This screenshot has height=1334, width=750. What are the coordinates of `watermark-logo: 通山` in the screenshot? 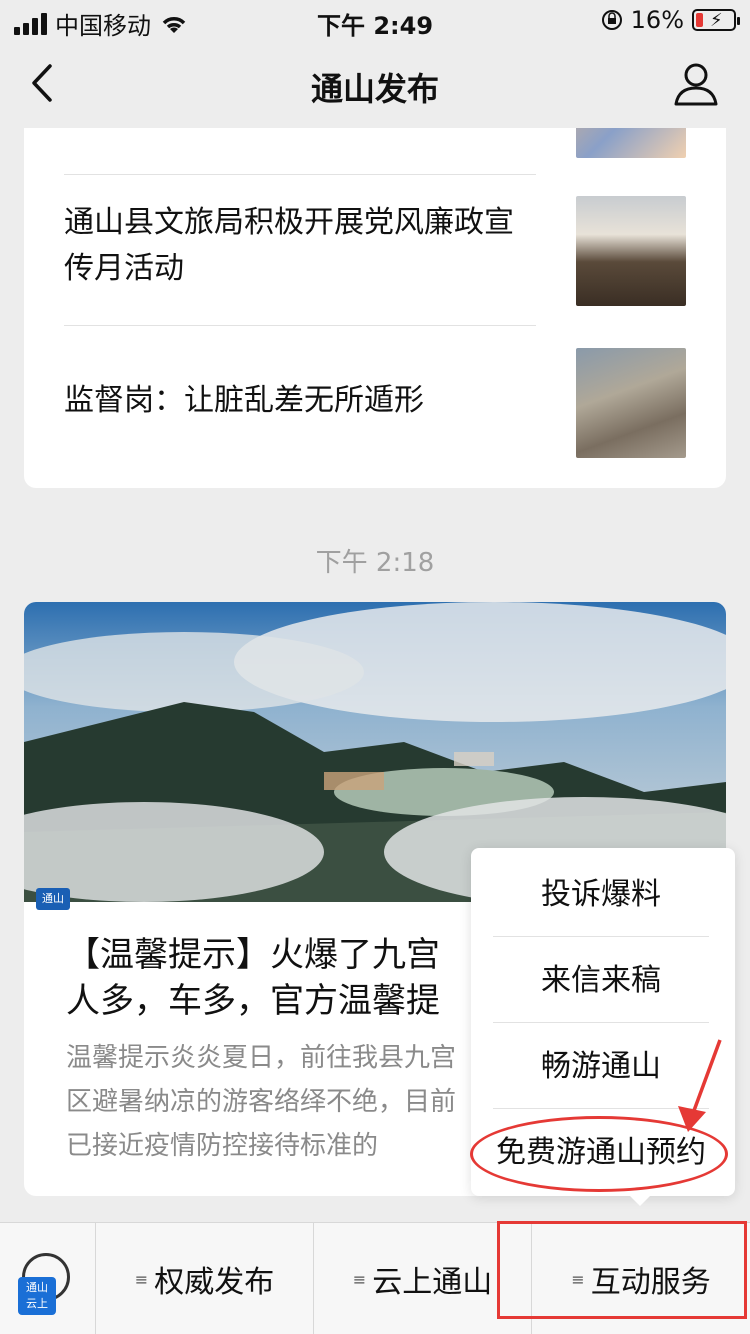 It's located at (53, 899).